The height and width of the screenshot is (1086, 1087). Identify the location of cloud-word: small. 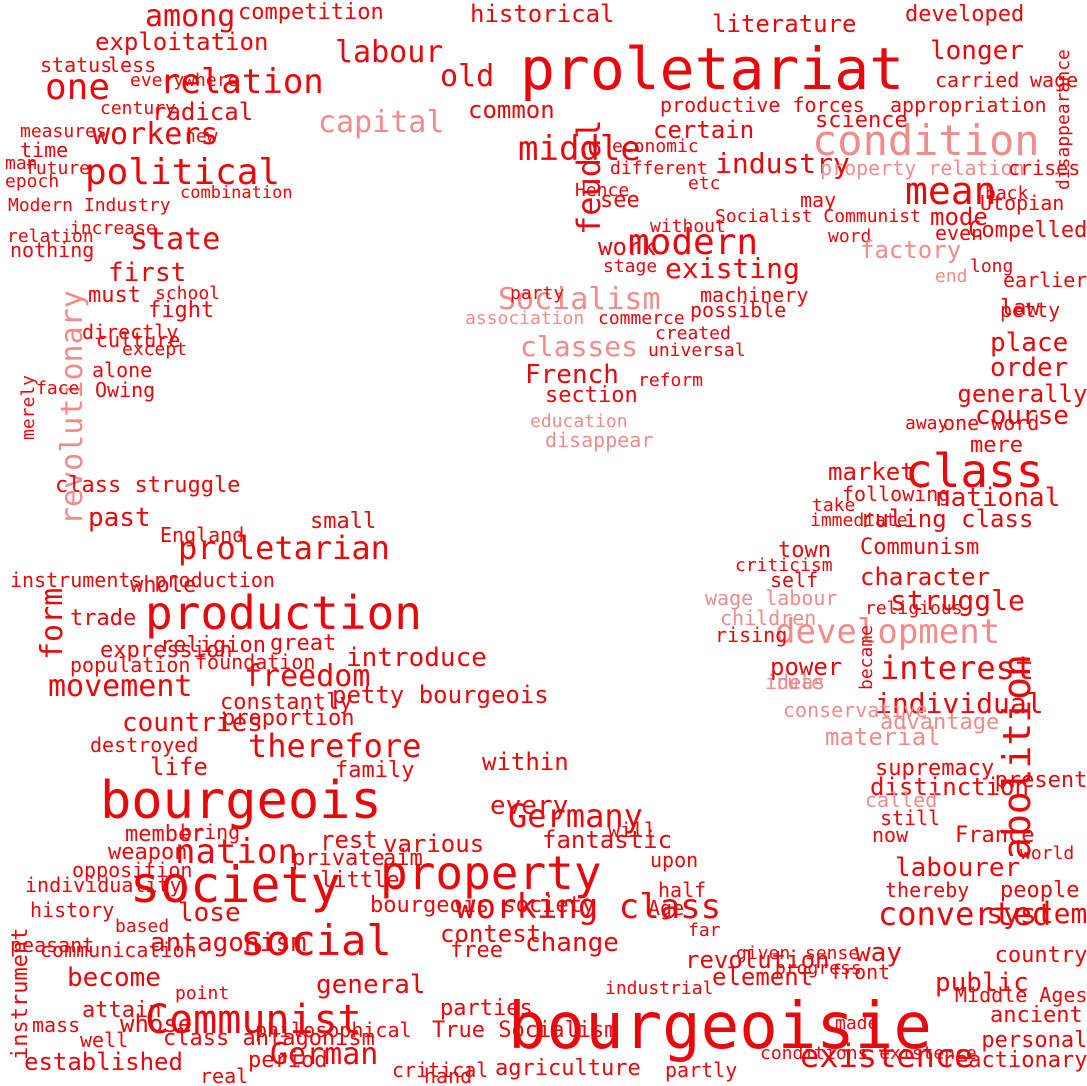
(343, 521).